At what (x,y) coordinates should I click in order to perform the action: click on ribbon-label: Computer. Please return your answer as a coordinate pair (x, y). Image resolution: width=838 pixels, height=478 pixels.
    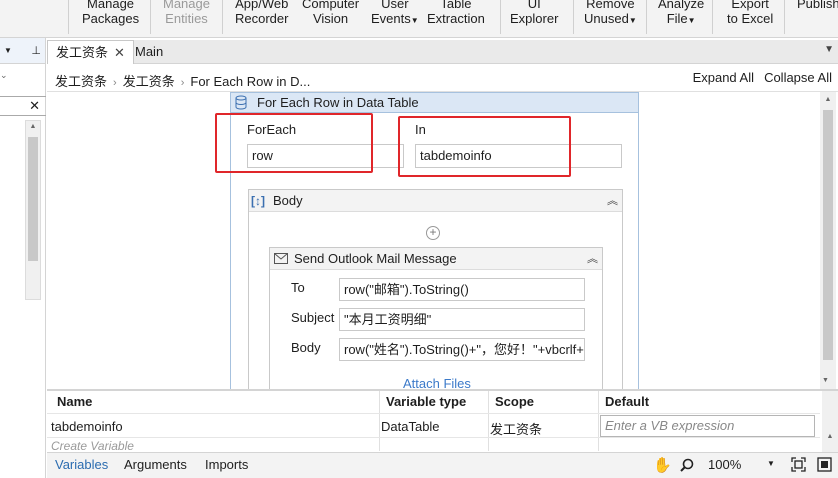
    Looking at the image, I should click on (331, 5).